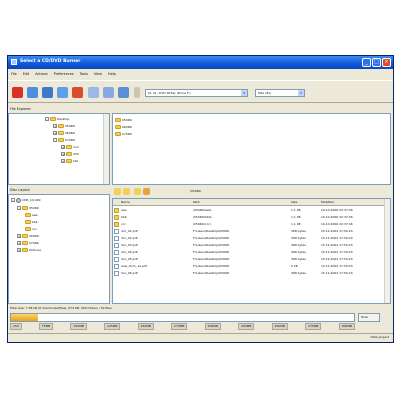 Image resolution: width=400 pixels, height=400 pixels. Describe the element at coordinates (108, 92) in the screenshot. I see `erase-disc-icon` at that location.